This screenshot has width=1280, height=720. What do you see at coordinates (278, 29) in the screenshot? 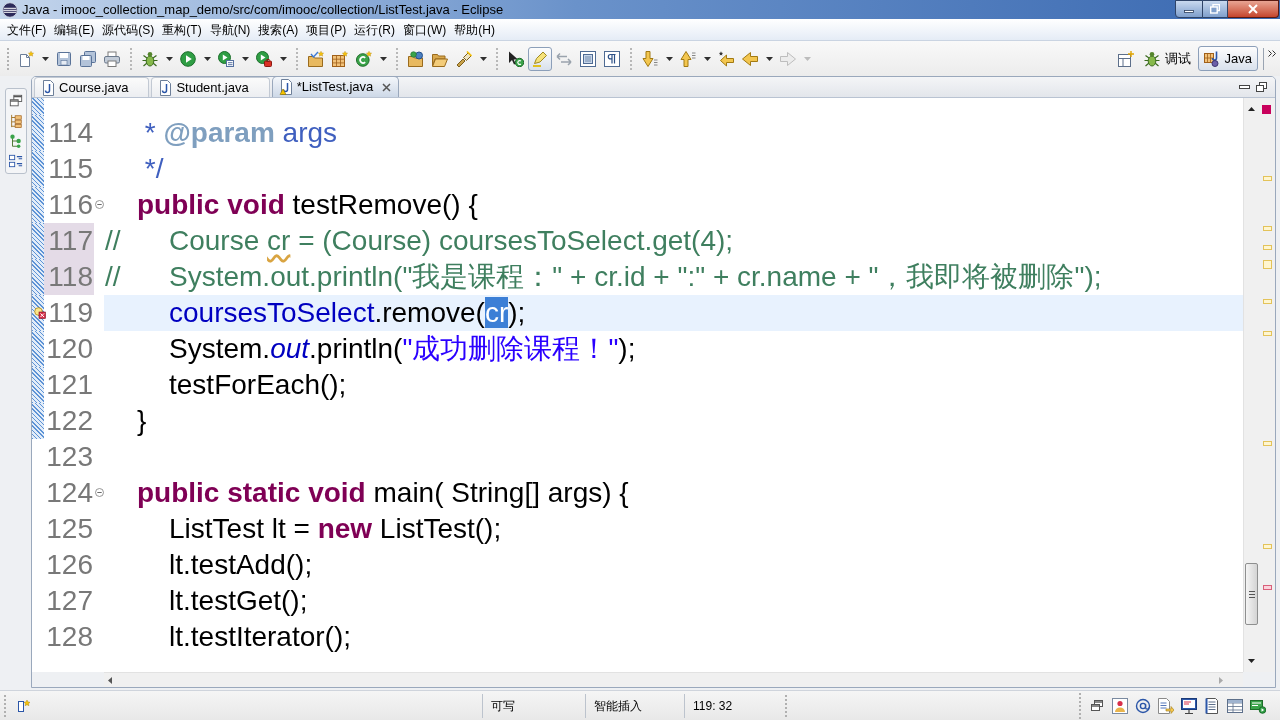
I see `menu-item: 搜索(A)` at bounding box center [278, 29].